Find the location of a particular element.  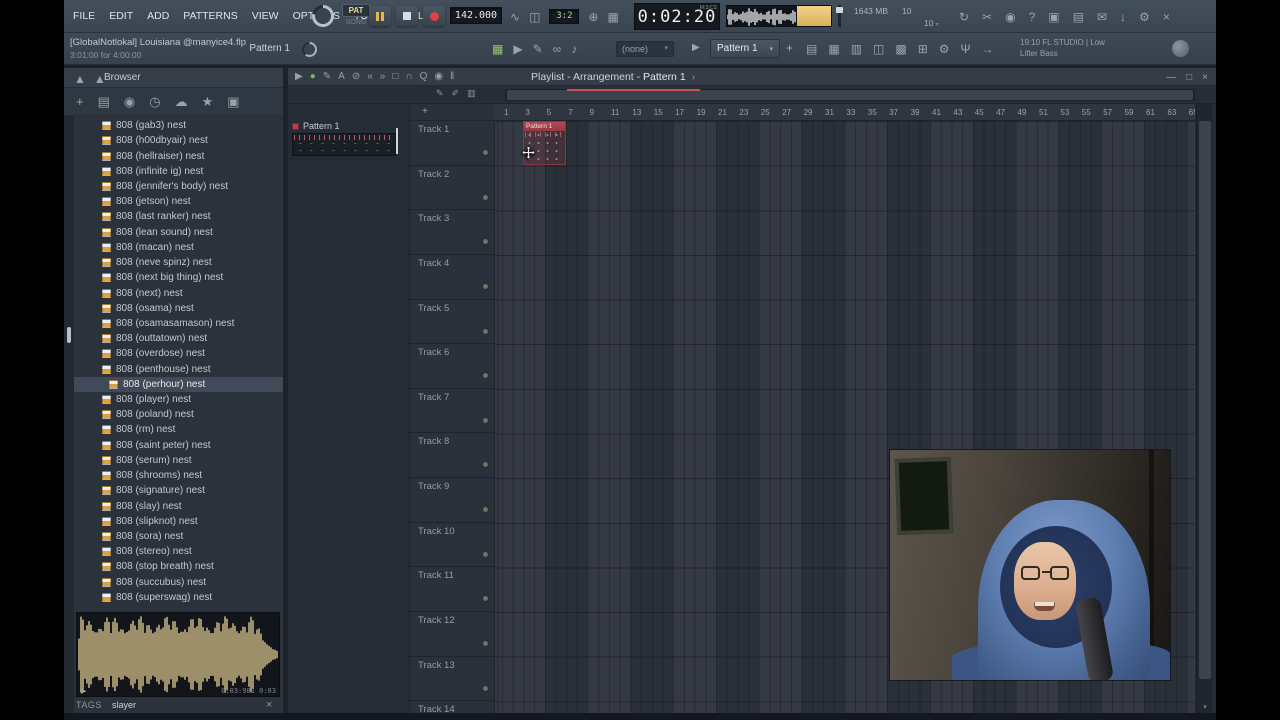

mixer-icon: ◫ is located at coordinates (878, 49).